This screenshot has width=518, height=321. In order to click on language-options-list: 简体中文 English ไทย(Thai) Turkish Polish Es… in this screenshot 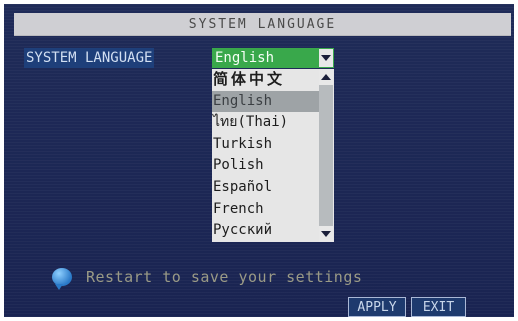, I will do `click(273, 155)`.